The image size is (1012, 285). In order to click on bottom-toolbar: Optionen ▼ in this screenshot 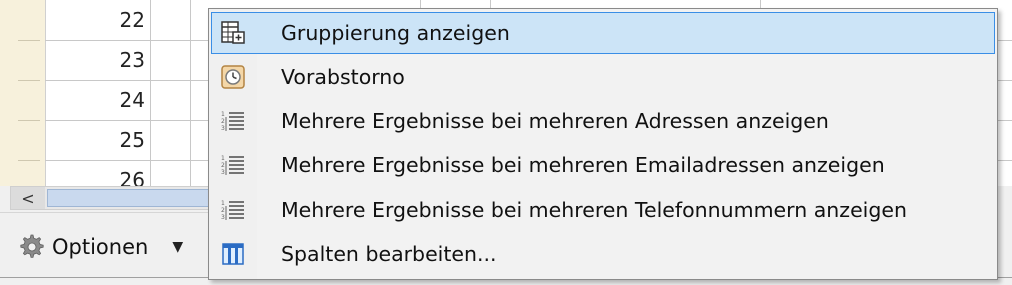, I will do `click(106, 248)`.